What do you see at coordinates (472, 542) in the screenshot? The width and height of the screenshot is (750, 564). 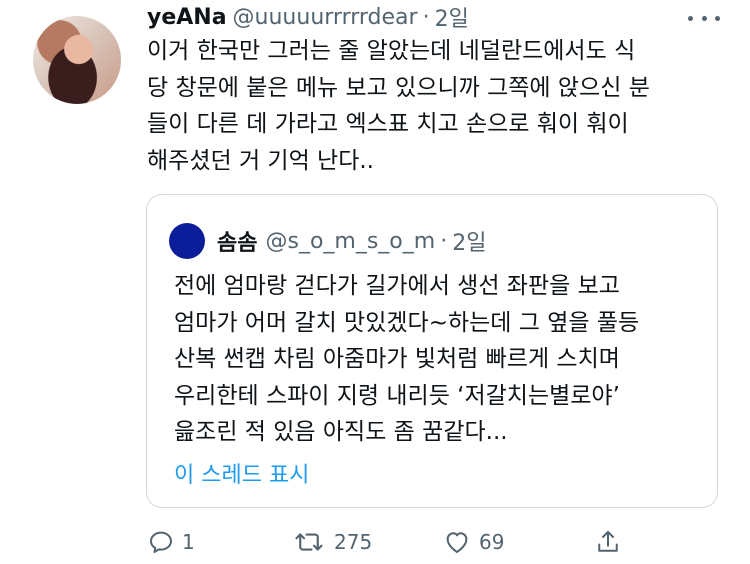 I see `like-button: 69` at bounding box center [472, 542].